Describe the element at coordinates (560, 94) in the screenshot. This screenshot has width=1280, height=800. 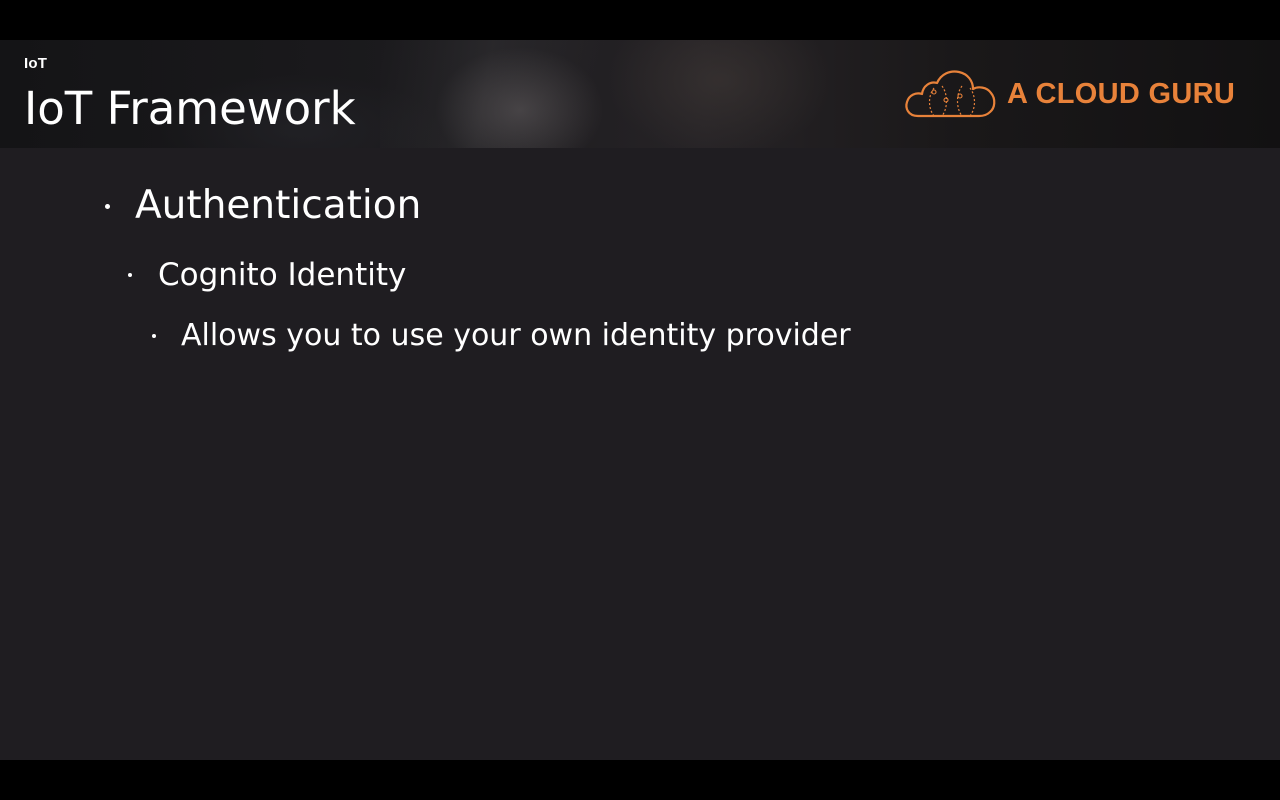
I see `header-background-photo` at that location.